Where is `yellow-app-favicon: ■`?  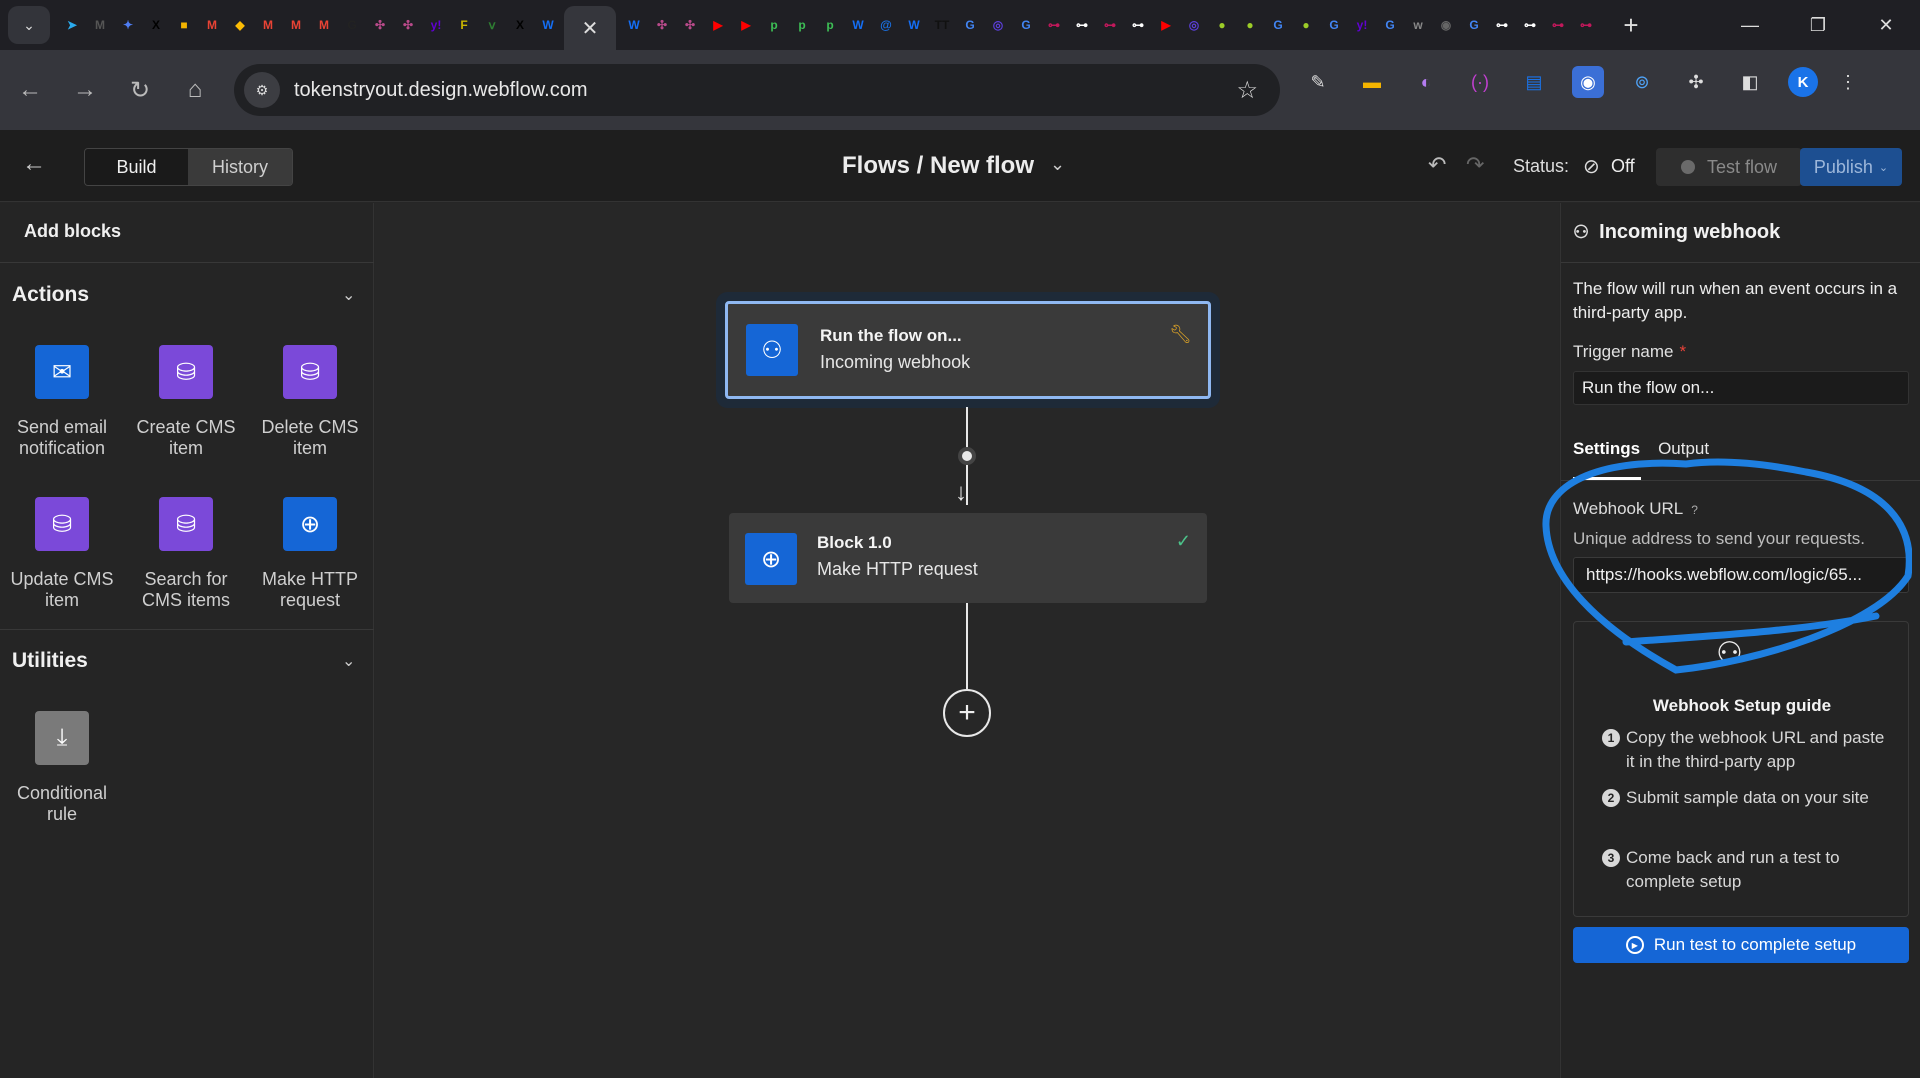
yellow-app-favicon: ■ is located at coordinates (184, 25).